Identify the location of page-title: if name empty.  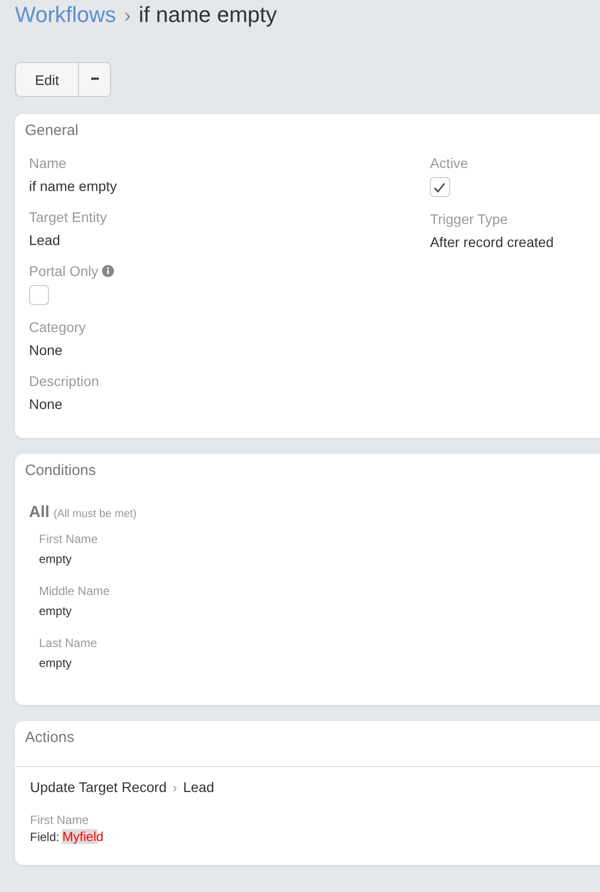
(207, 15).